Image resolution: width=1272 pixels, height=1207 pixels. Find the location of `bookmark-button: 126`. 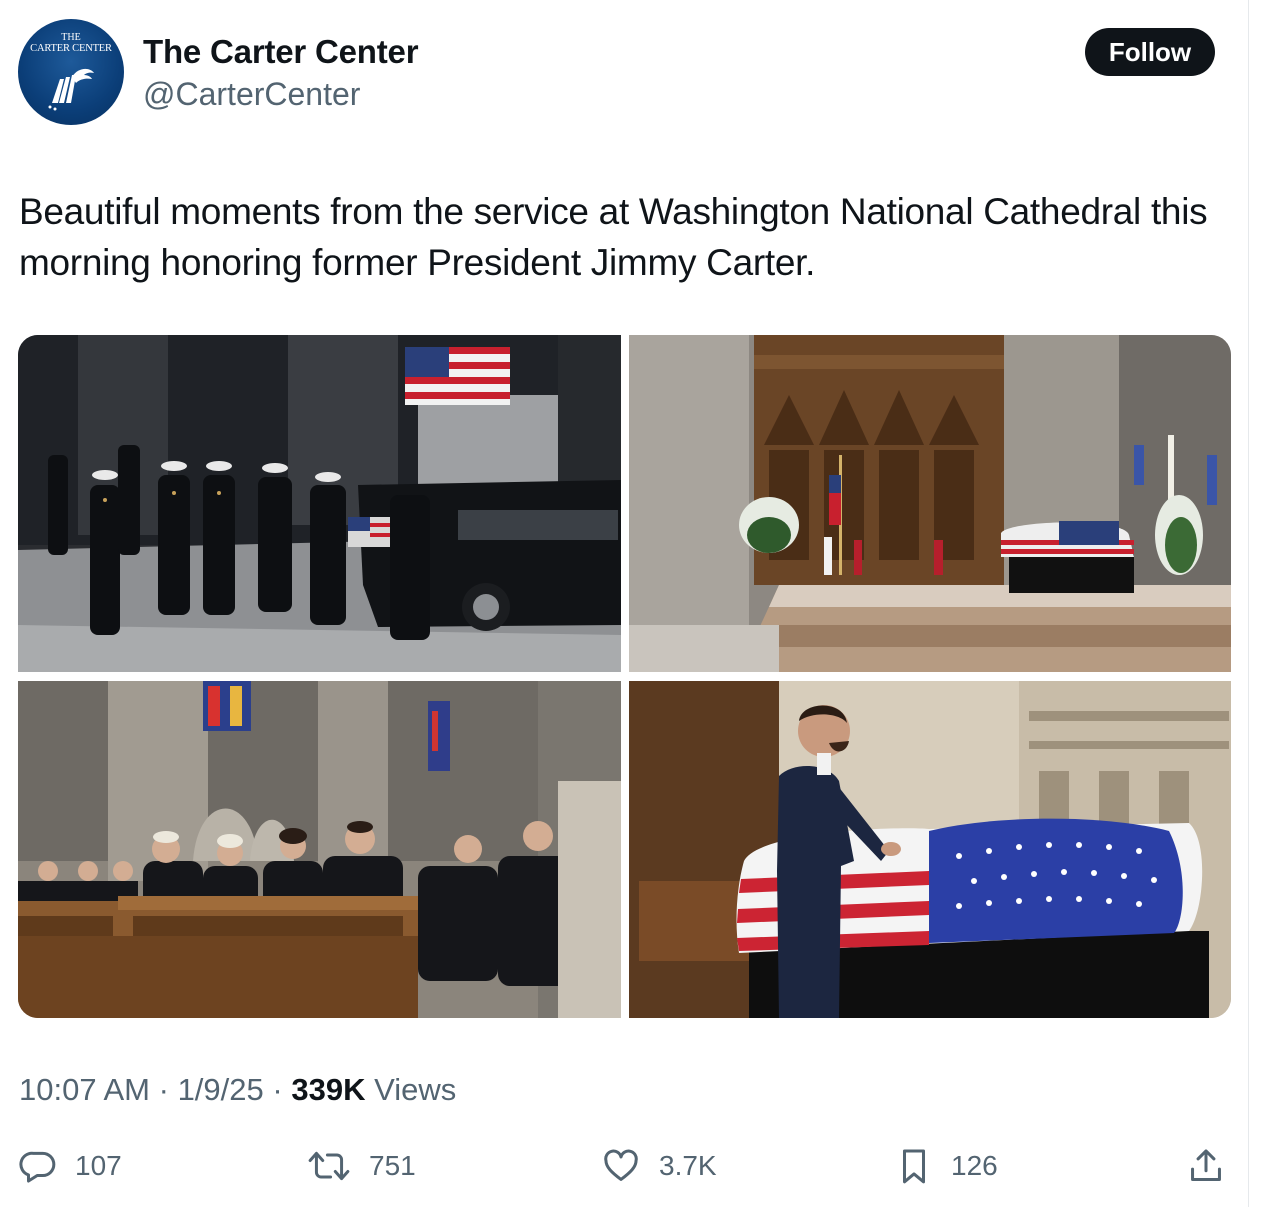

bookmark-button: 126 is located at coordinates (946, 1166).